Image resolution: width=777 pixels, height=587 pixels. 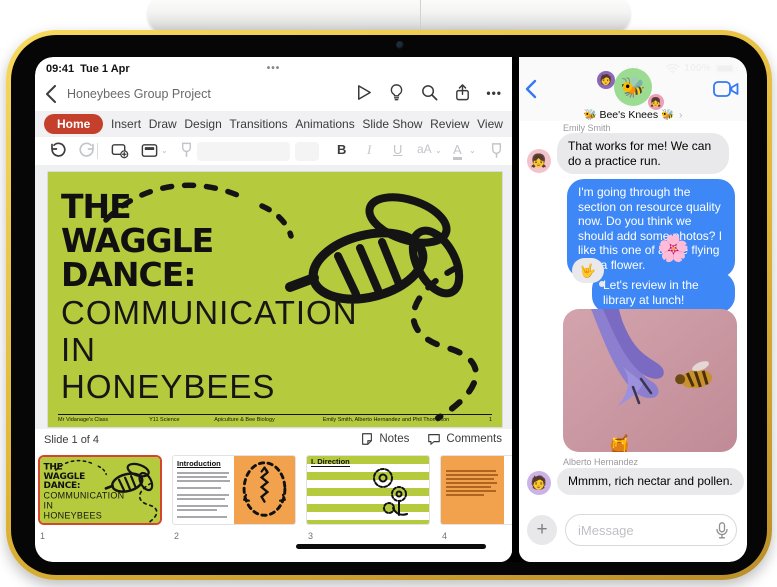 What do you see at coordinates (273, 441) in the screenshot?
I see `slide-status-row: Slide 1 of 4 Notes Comments` at bounding box center [273, 441].